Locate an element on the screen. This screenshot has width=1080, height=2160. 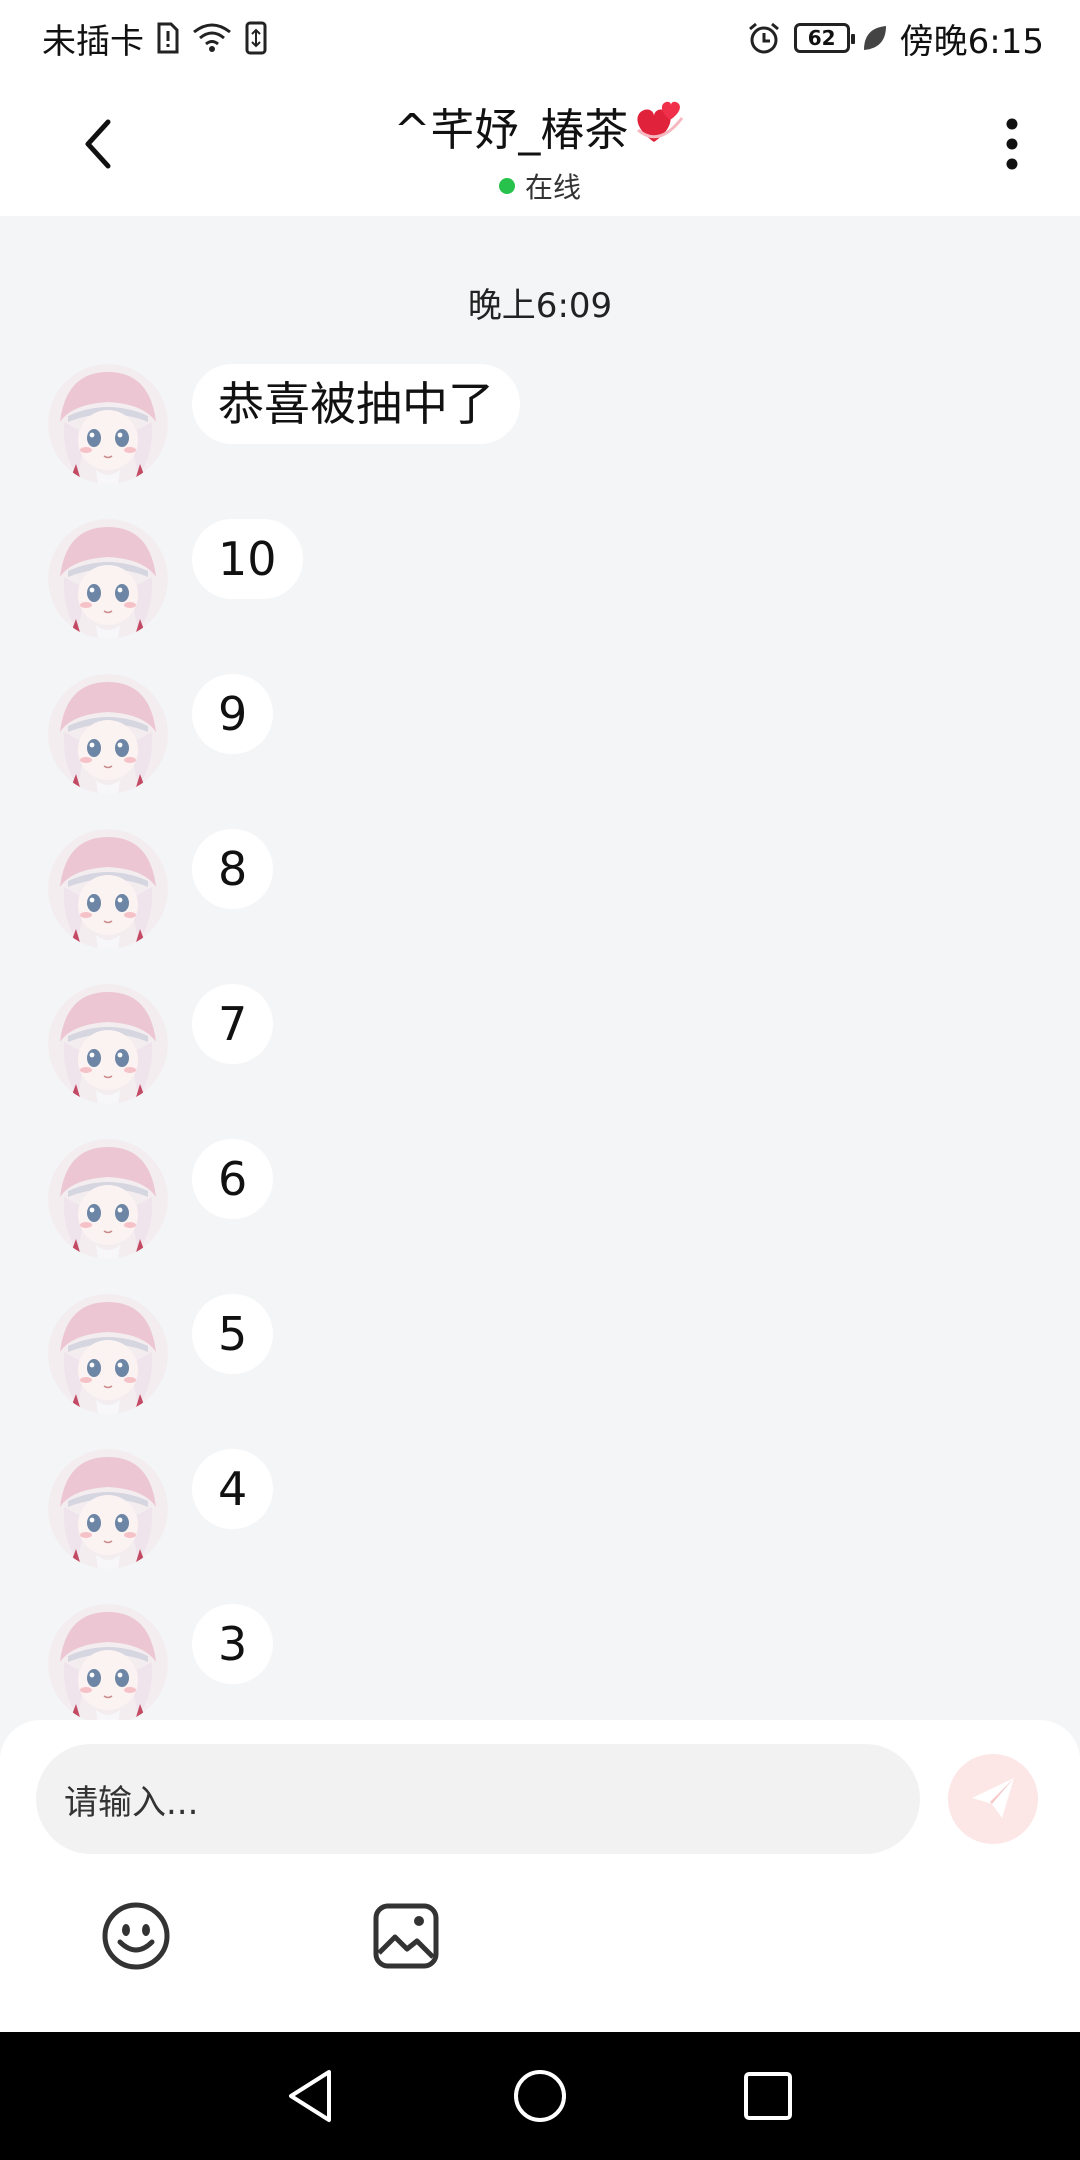
message-row: 恭喜被抽中了 is located at coordinates (284, 424).